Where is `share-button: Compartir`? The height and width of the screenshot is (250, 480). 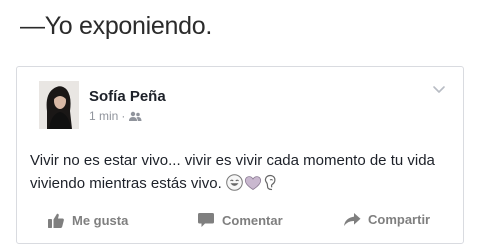
share-button: Compartir is located at coordinates (386, 219).